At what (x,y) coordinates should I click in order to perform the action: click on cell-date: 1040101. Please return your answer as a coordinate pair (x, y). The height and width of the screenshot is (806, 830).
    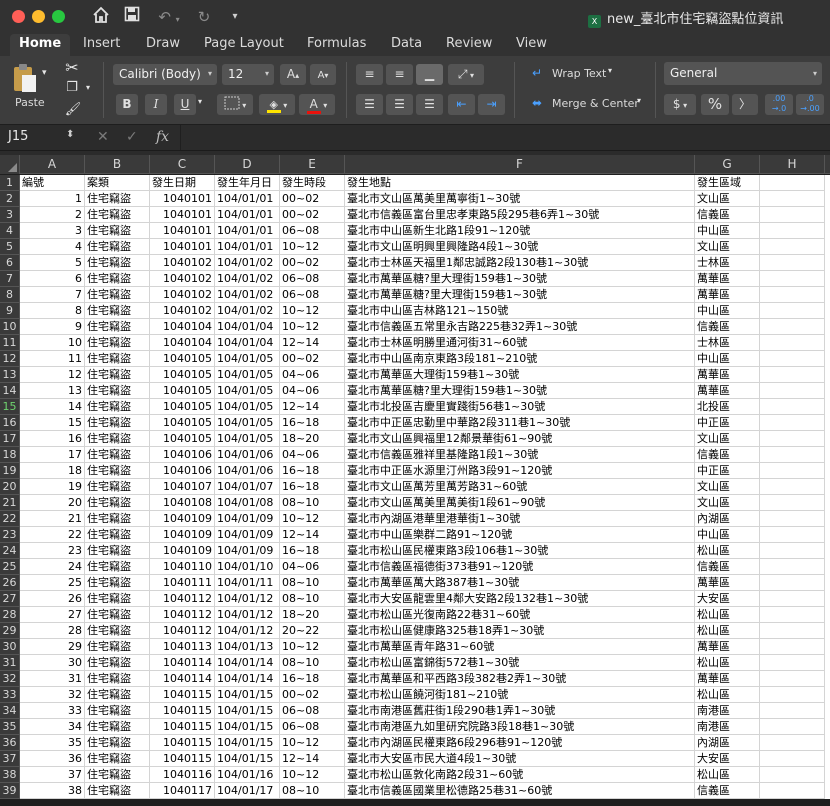
    Looking at the image, I should click on (182, 199).